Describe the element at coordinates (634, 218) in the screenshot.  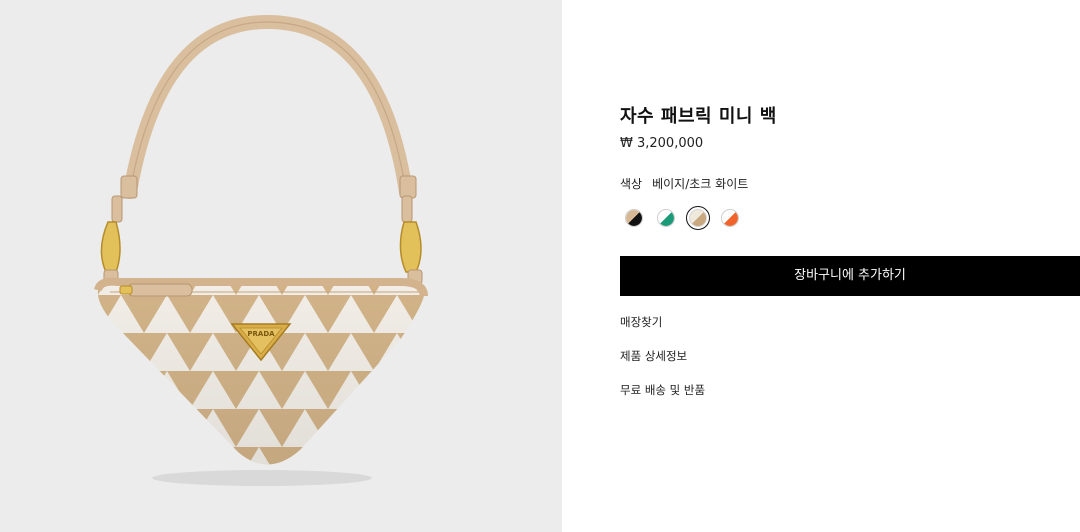
I see `swatch-black-beige` at that location.